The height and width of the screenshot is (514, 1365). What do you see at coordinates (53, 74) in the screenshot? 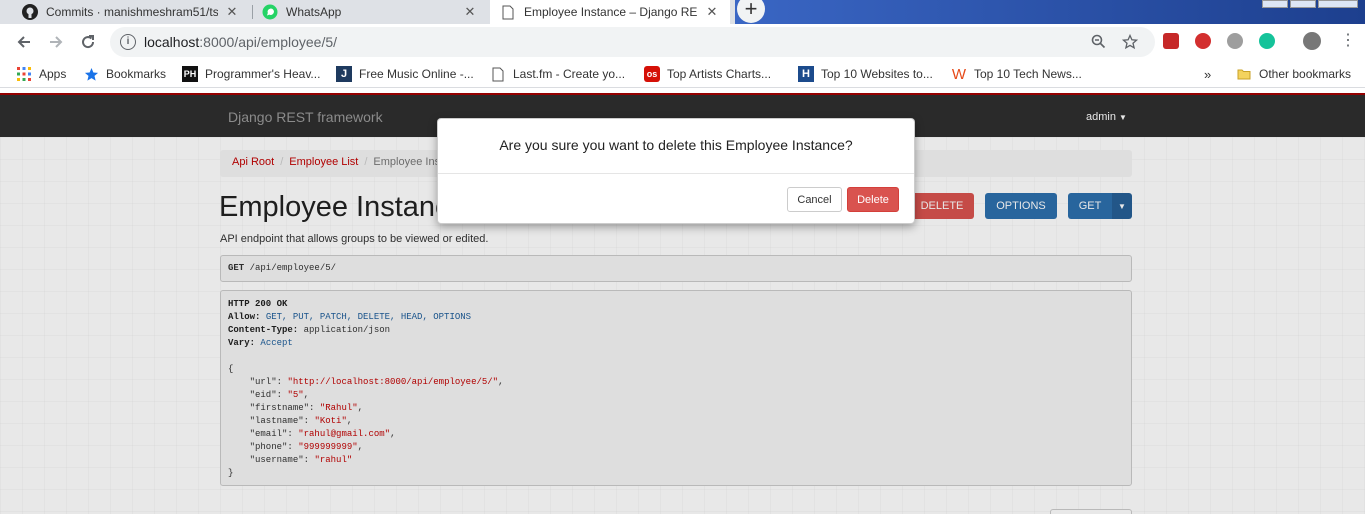
I see `bookmark-label: Apps` at bounding box center [53, 74].